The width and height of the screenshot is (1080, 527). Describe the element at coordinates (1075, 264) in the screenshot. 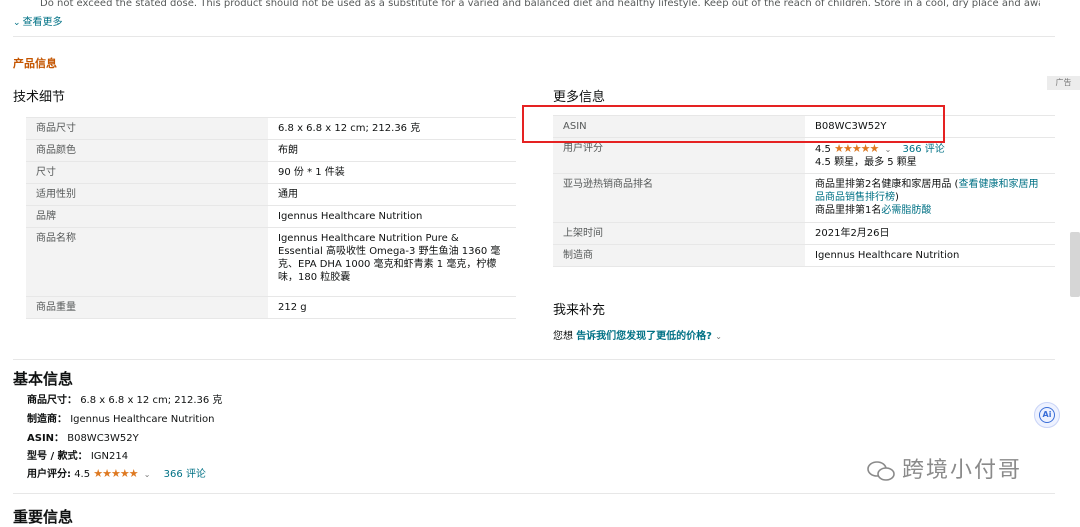

I see `scrollbar-thumb` at that location.